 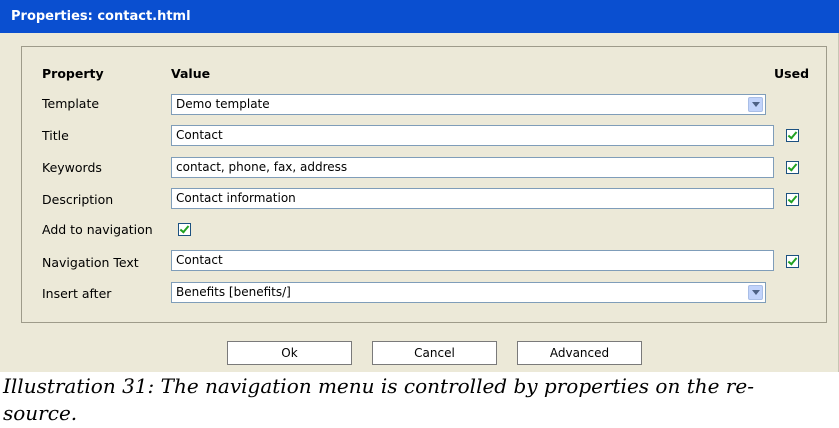 What do you see at coordinates (191, 73) in the screenshot?
I see `value-column-header: Value` at bounding box center [191, 73].